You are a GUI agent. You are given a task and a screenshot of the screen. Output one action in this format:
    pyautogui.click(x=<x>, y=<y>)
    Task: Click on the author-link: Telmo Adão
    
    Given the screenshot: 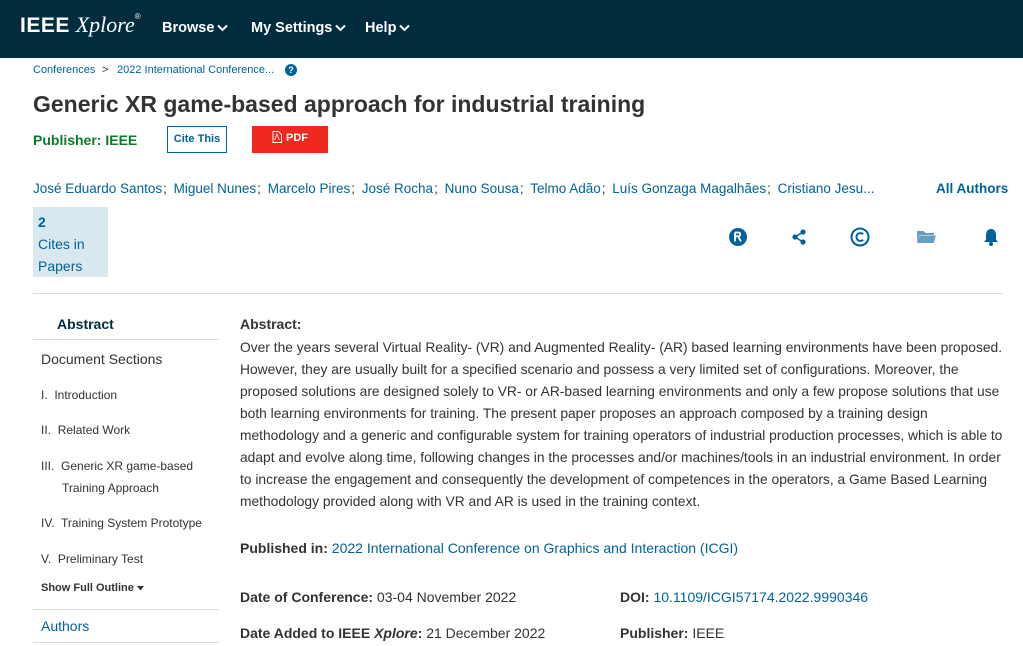 What is the action you would take?
    pyautogui.click(x=565, y=188)
    